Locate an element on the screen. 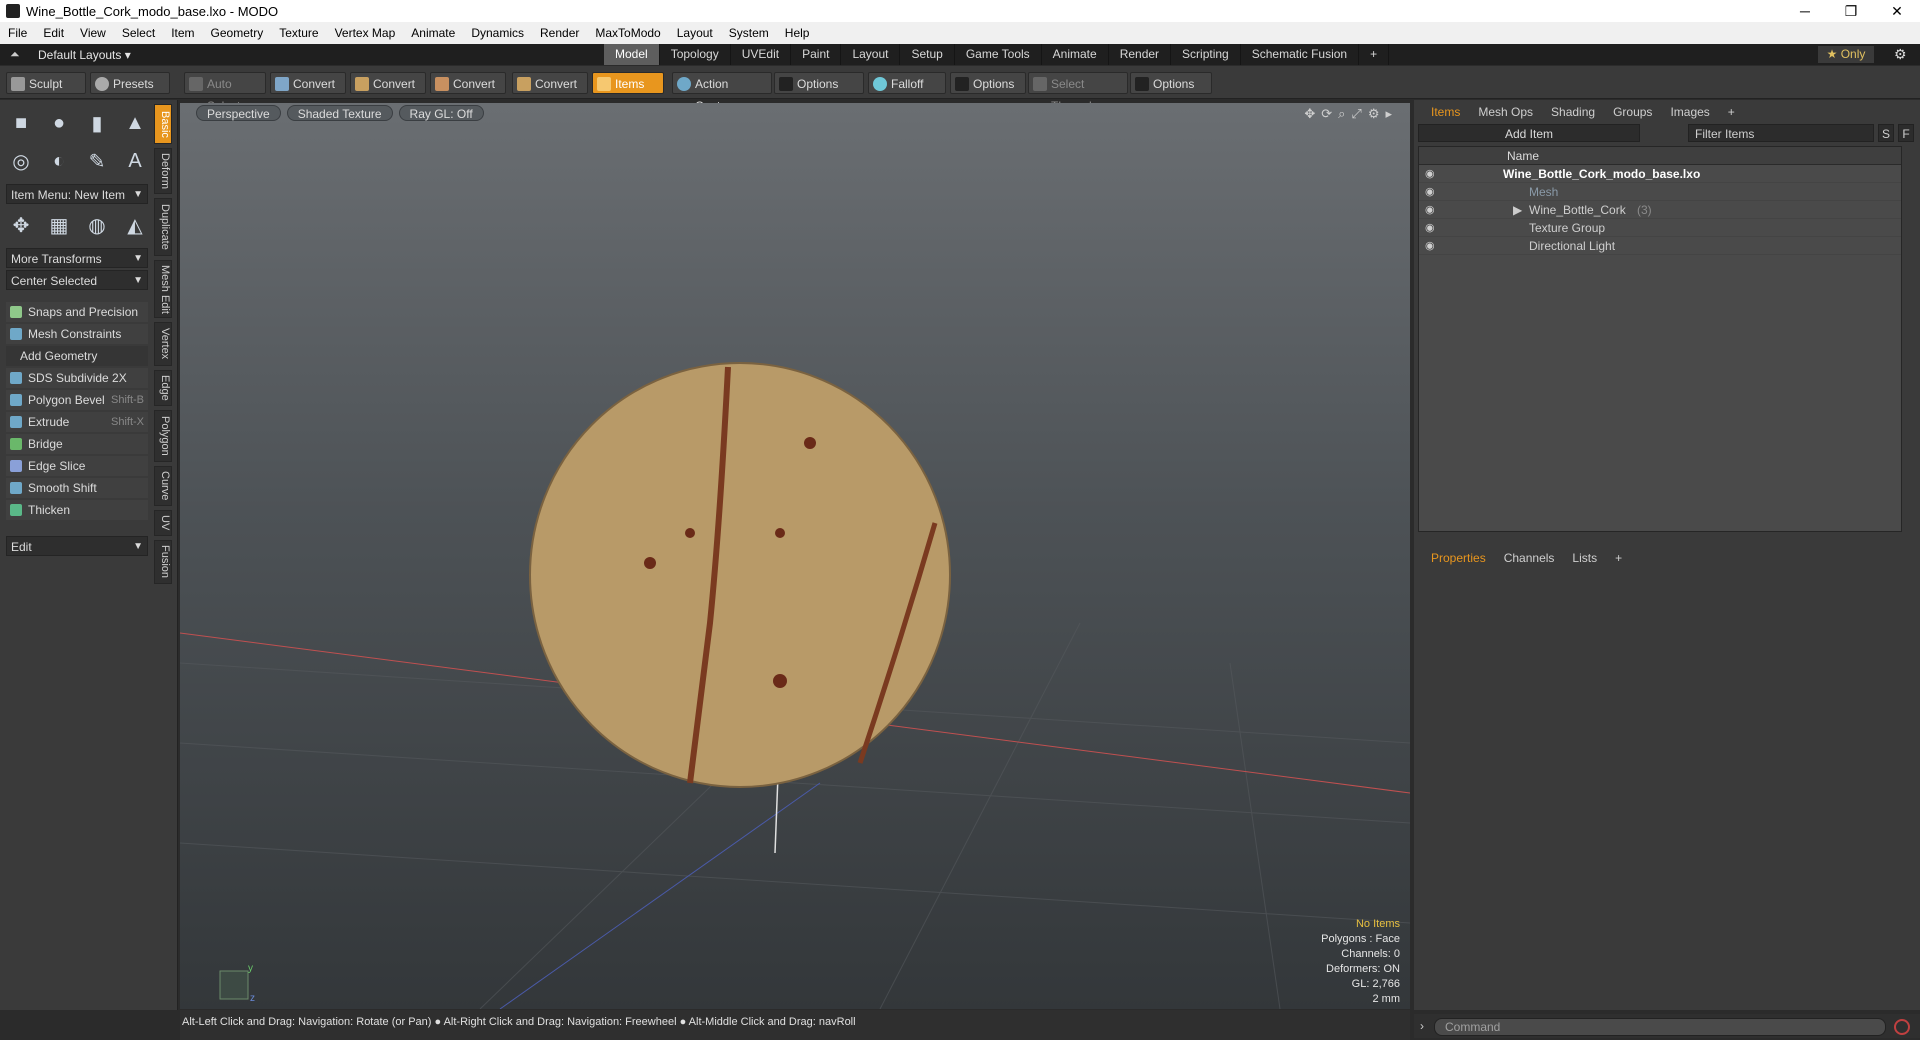  tab-render: Render is located at coordinates (1140, 54).